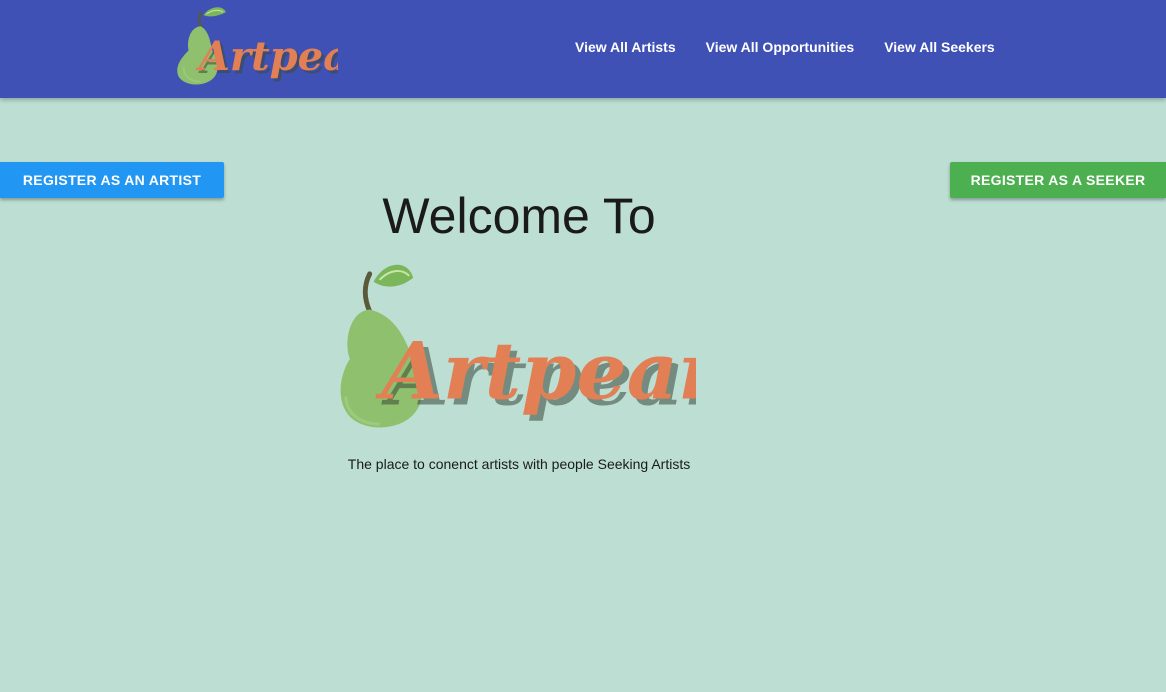  What do you see at coordinates (112, 180) in the screenshot?
I see `register-artist-button: REGISTER AS AN ARTIST` at bounding box center [112, 180].